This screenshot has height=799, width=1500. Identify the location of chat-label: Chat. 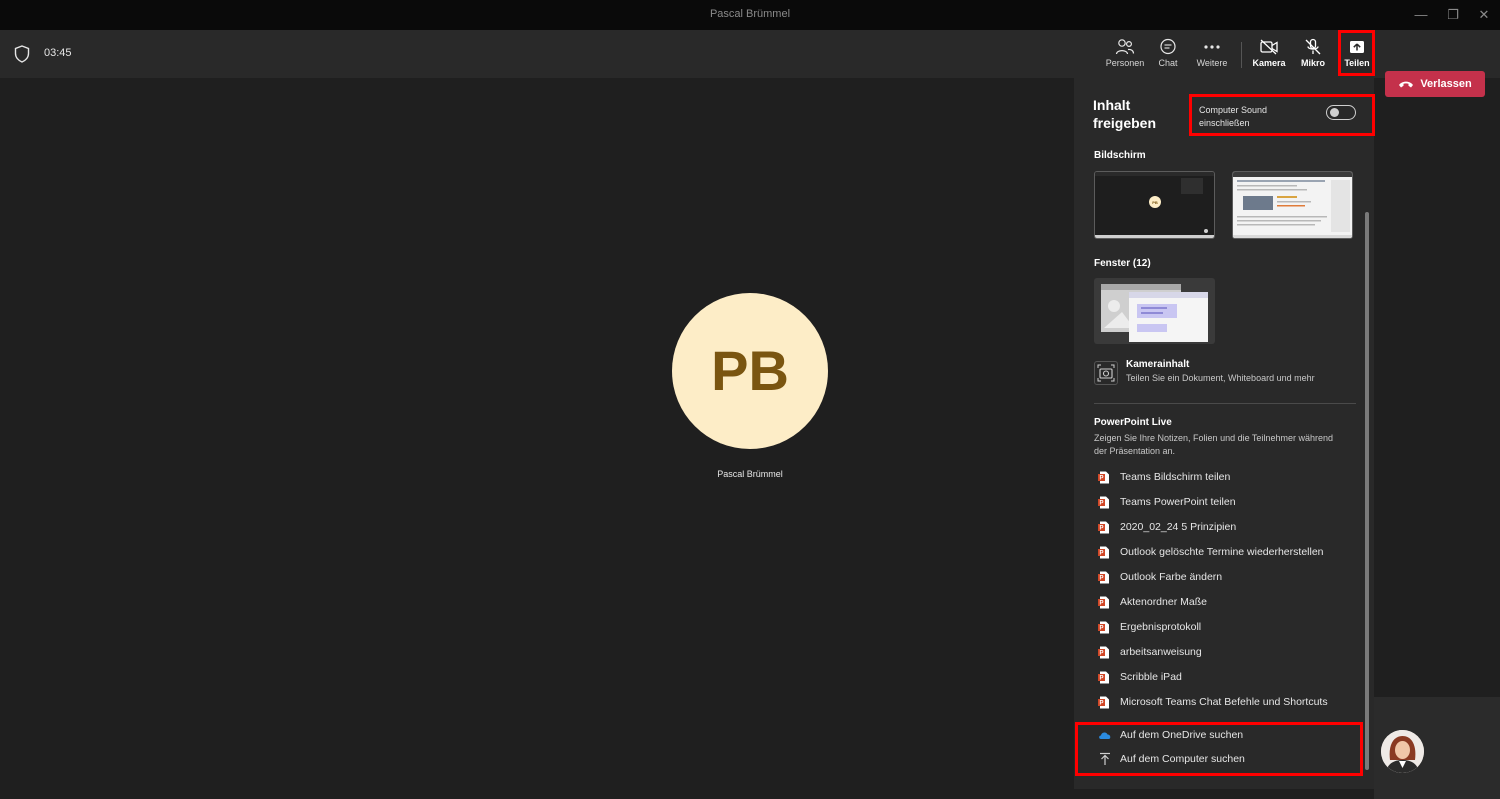
(1168, 63).